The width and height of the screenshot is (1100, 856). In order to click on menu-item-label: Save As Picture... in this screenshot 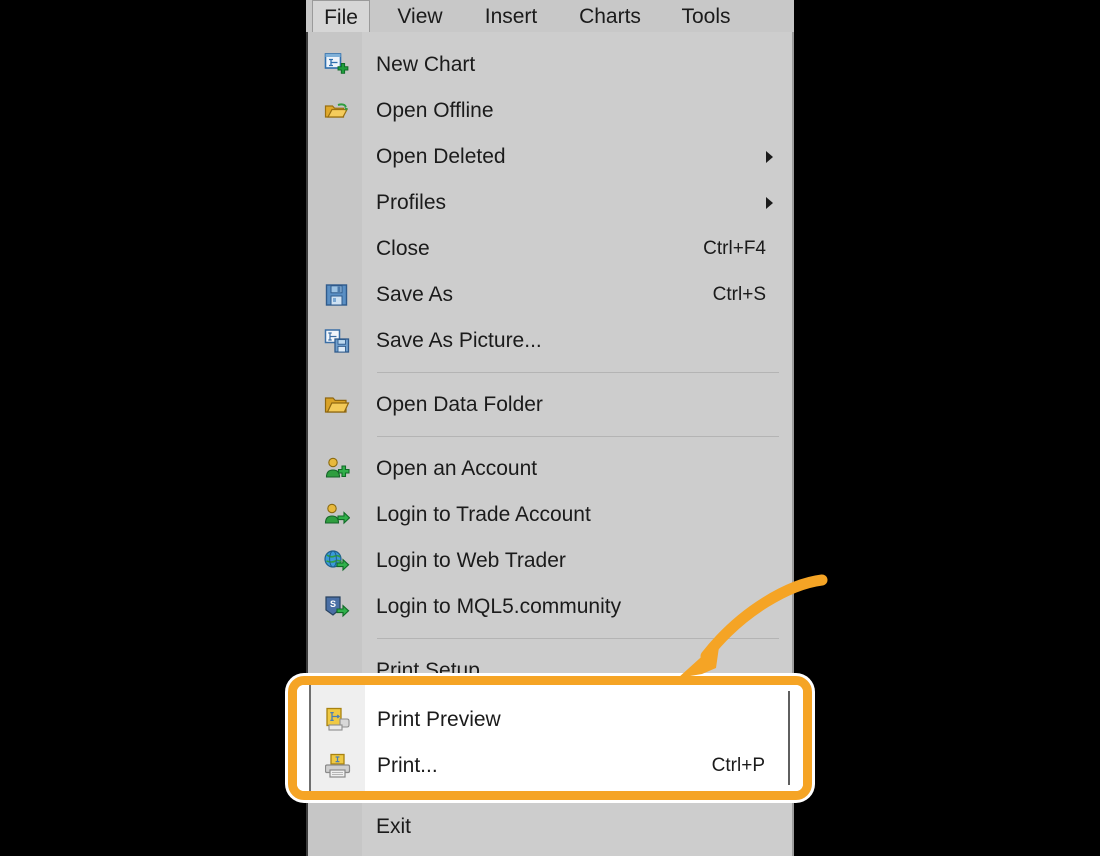, I will do `click(459, 340)`.